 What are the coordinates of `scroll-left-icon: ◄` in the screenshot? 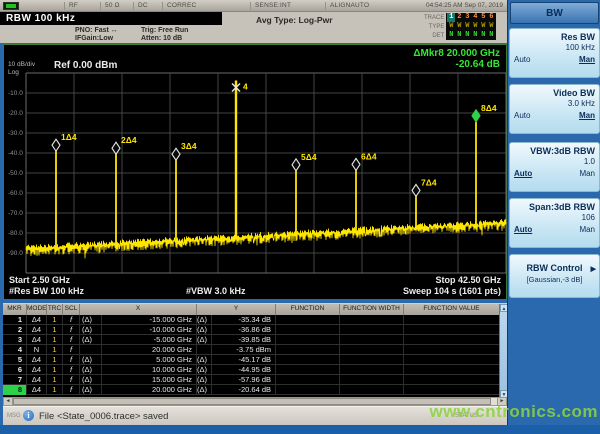 It's located at (8, 401).